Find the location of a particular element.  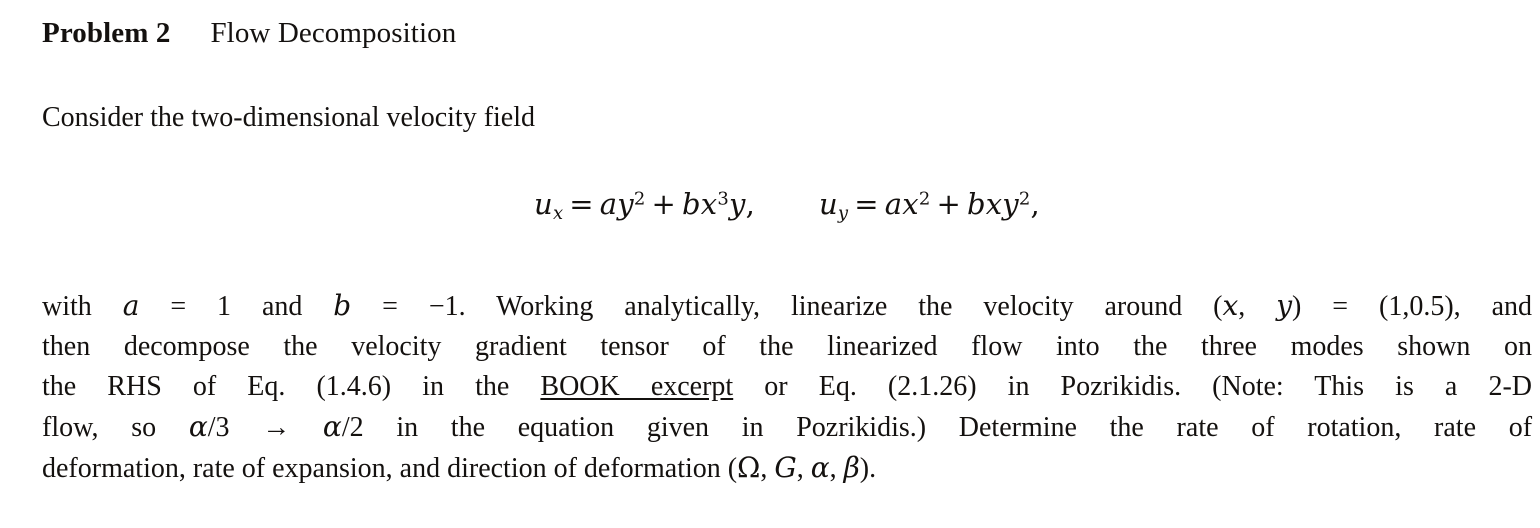

term2-variable2: y is located at coordinates (737, 204).